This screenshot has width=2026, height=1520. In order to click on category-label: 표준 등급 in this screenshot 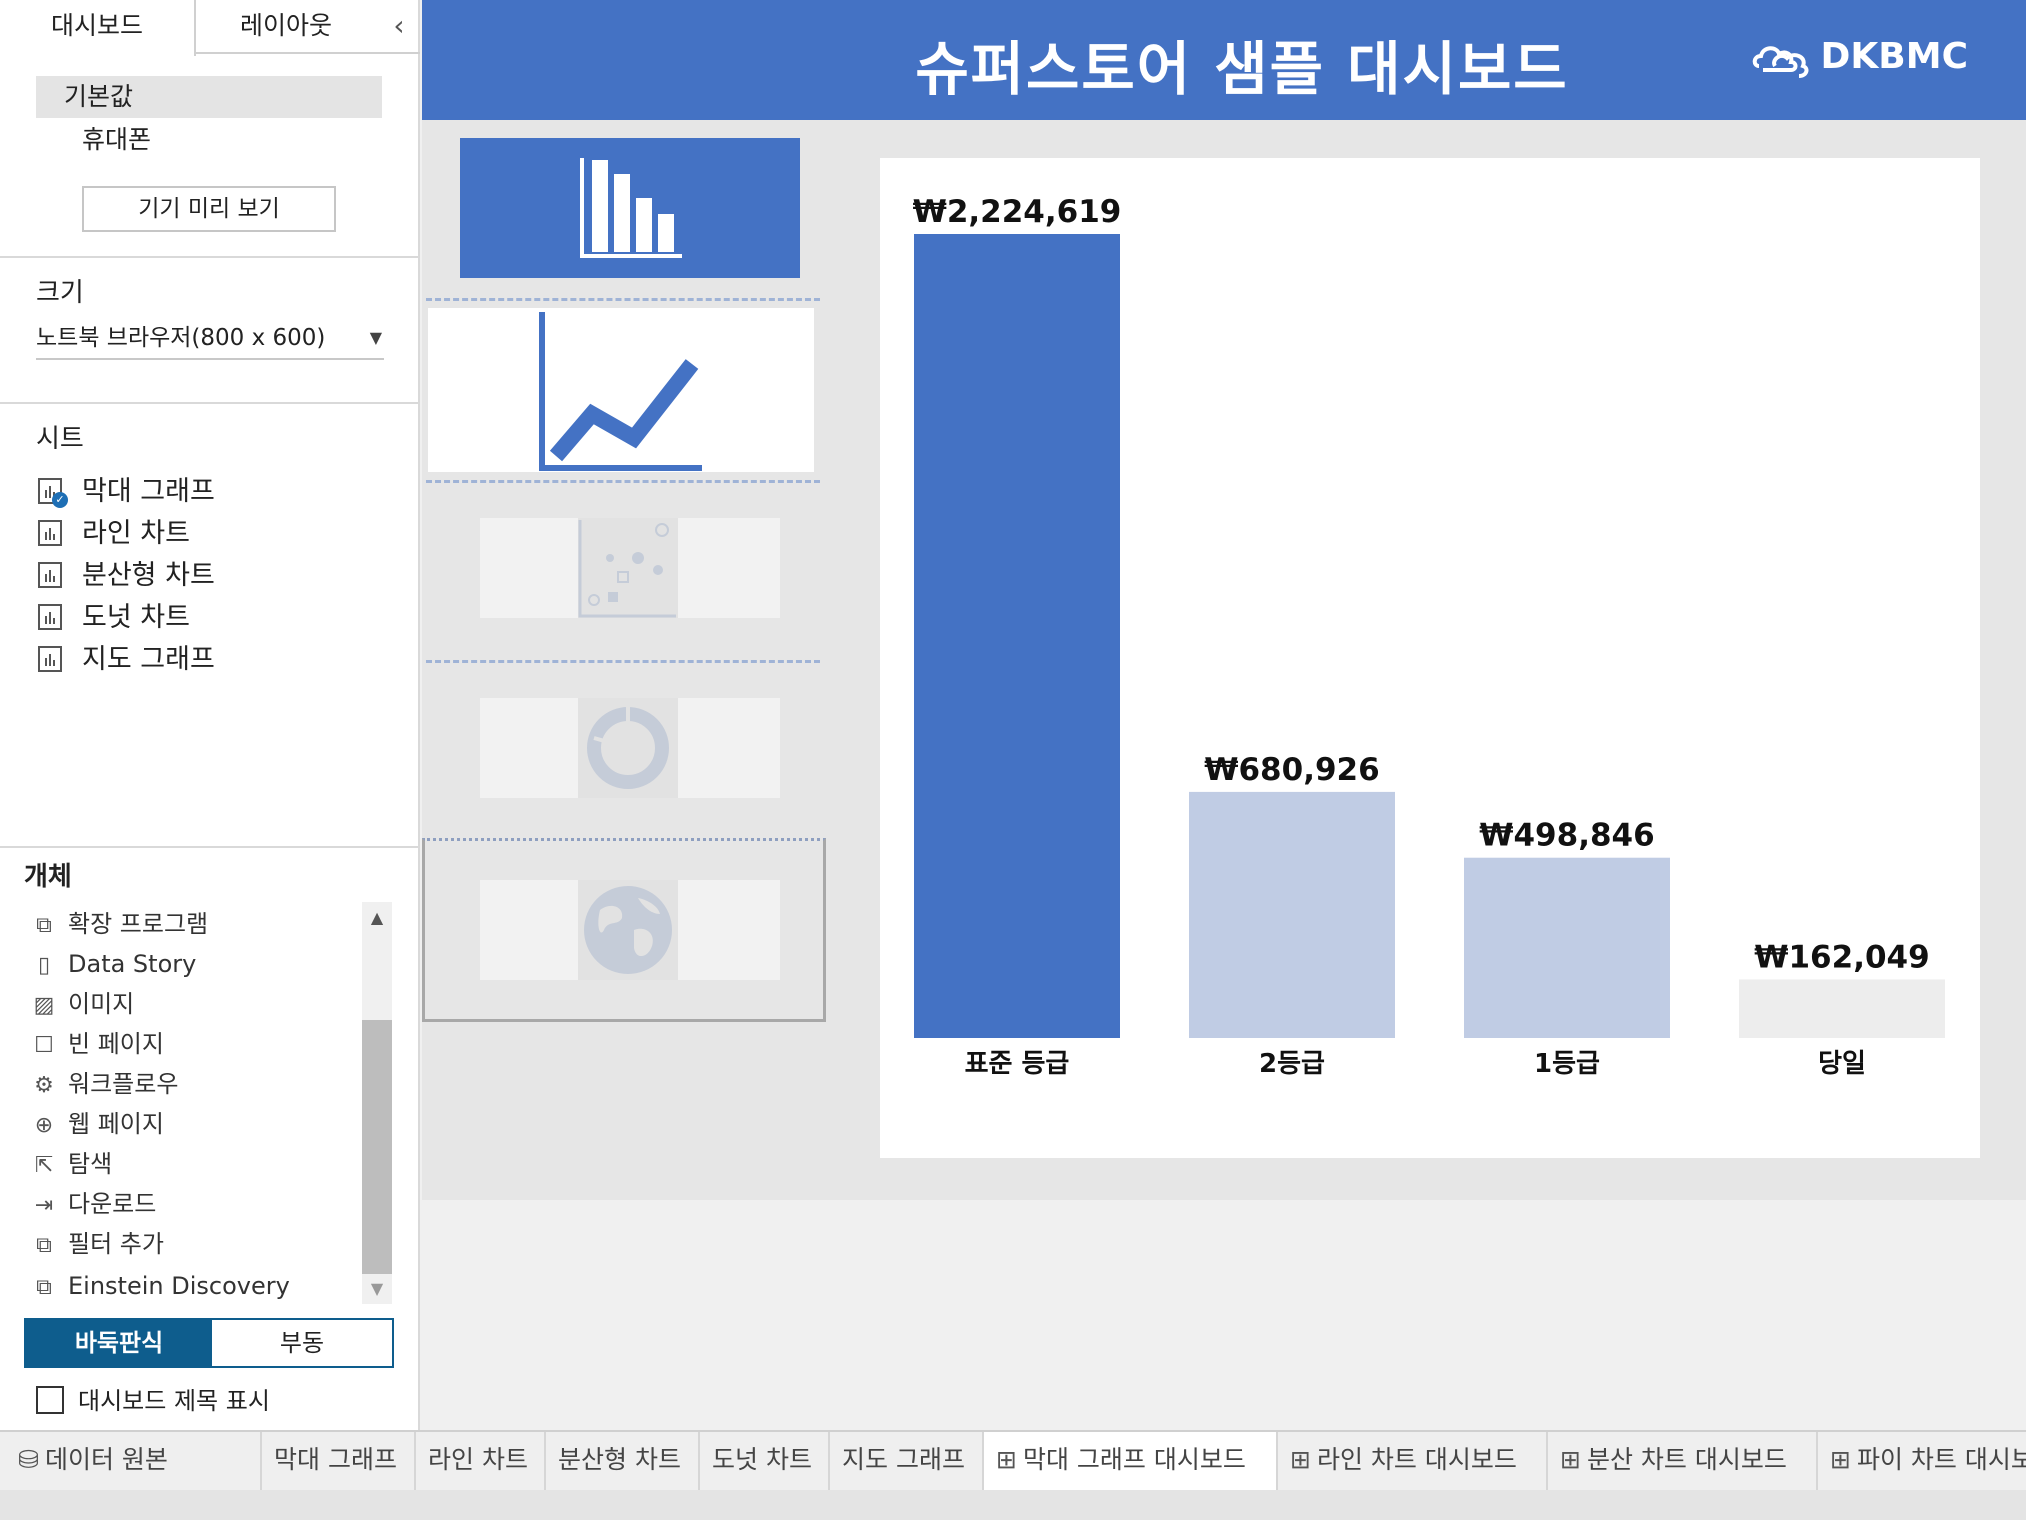, I will do `click(1017, 1064)`.